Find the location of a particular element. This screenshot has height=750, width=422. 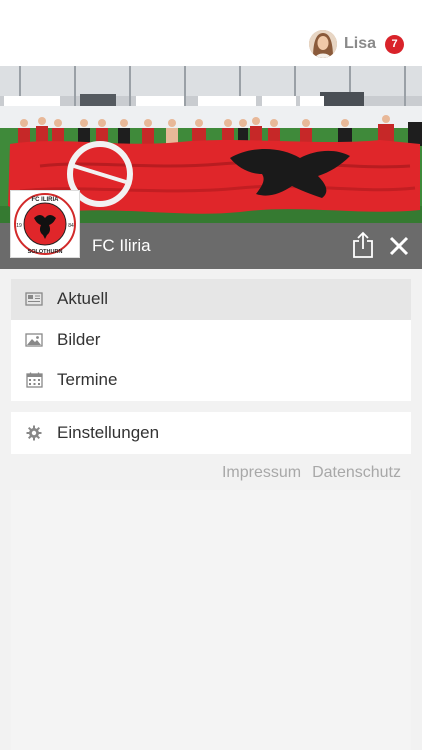

gear-icon is located at coordinates (34, 433).